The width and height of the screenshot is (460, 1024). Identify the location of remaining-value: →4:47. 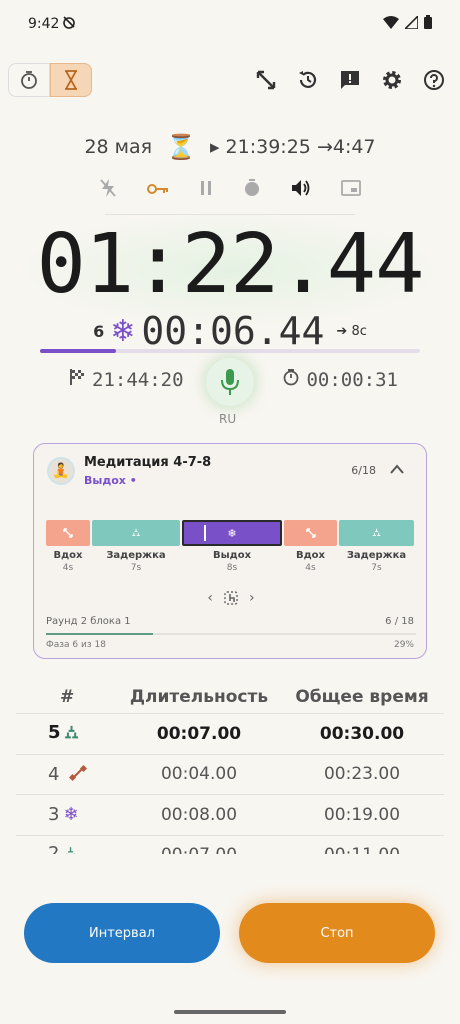
(346, 147).